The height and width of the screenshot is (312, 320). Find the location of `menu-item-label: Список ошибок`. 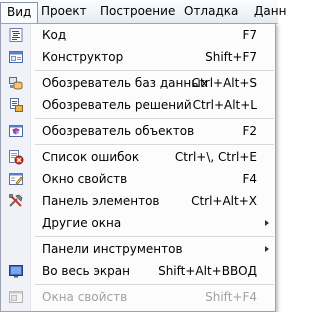

menu-item-label: Список ошибок is located at coordinates (91, 157).